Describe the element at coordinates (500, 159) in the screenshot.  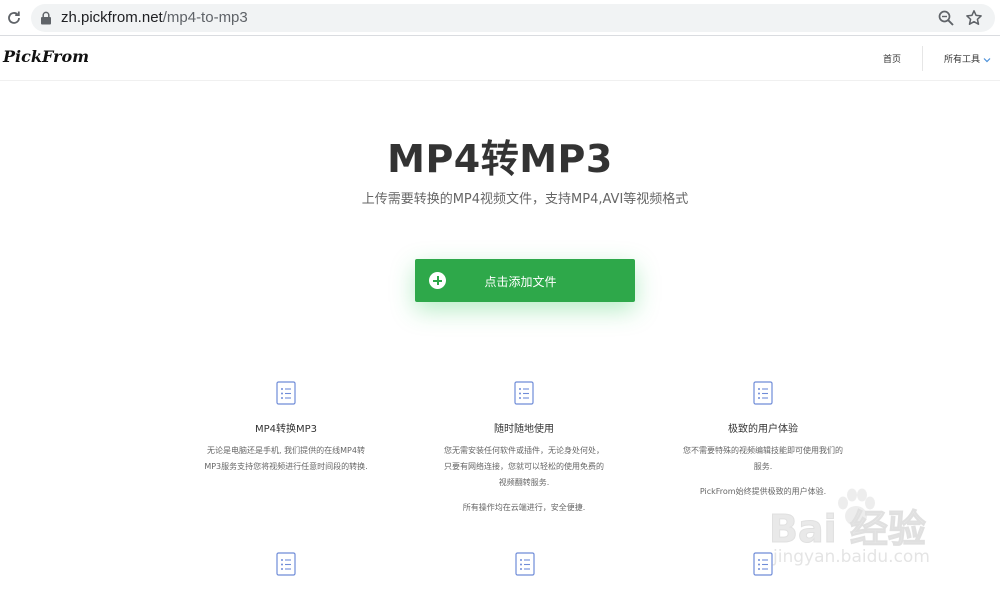
I see `page-title: MP4转MP3` at that location.